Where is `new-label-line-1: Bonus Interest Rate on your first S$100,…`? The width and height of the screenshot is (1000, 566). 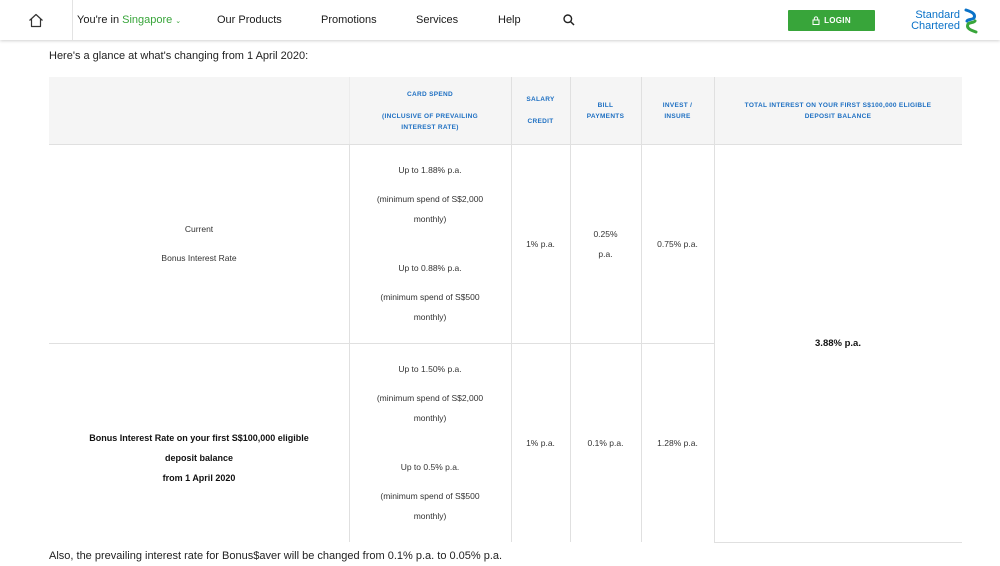 new-label-line-1: Bonus Interest Rate on your first S$100,… is located at coordinates (199, 437).